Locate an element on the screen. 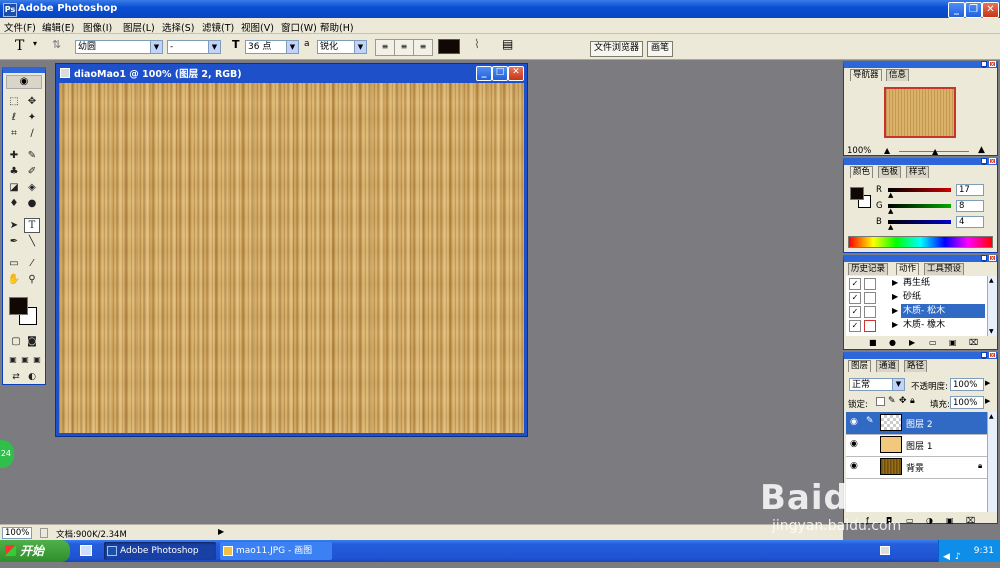  path-selection-tool-icon: ➤ is located at coordinates (14, 225).